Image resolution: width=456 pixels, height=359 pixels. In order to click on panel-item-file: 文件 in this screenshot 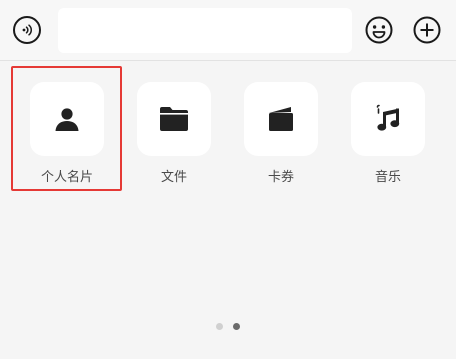, I will do `click(174, 137)`.